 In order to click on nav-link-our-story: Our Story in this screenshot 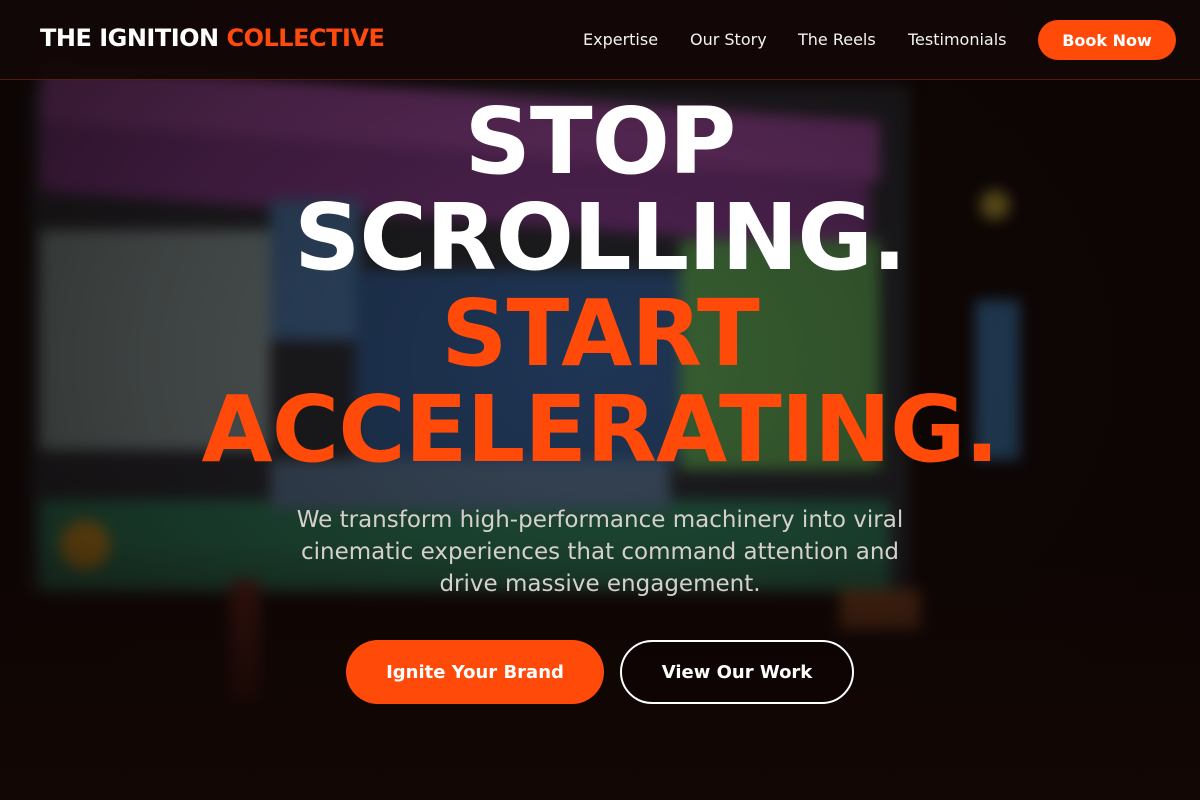, I will do `click(728, 39)`.